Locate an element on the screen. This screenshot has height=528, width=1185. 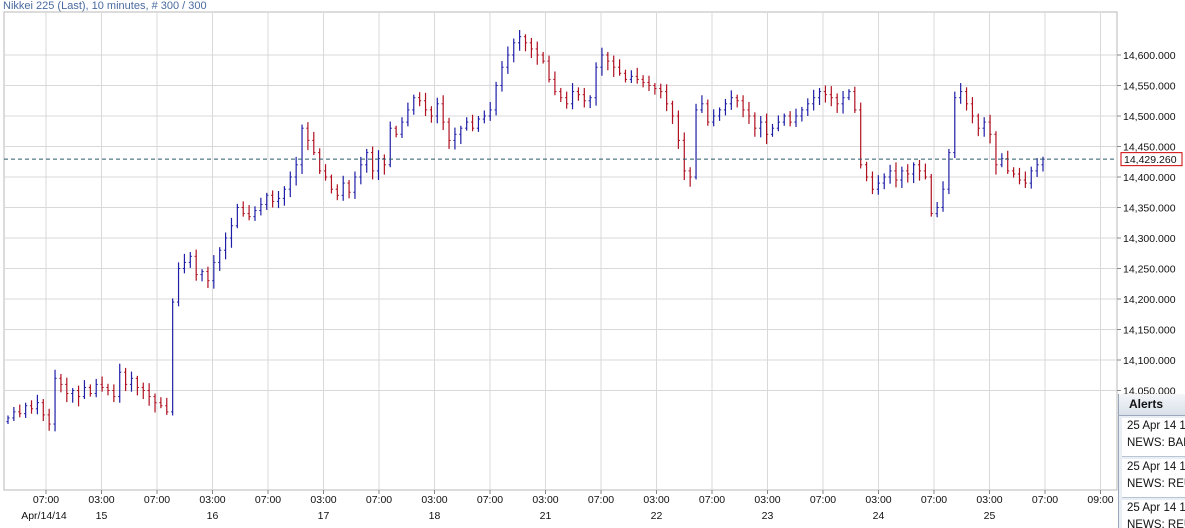
x-date-label: 23 is located at coordinates (768, 516).